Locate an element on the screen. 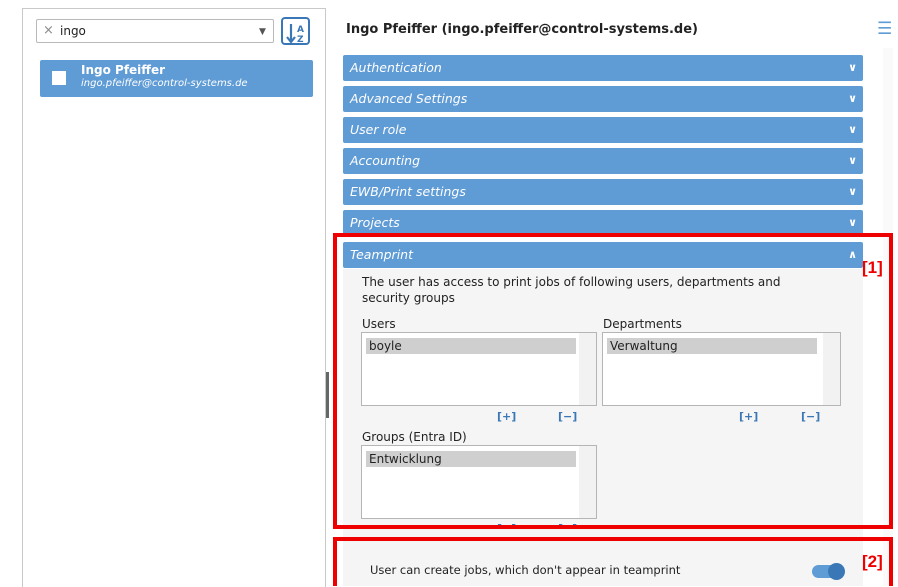  section-label: Accounting is located at coordinates (385, 160).